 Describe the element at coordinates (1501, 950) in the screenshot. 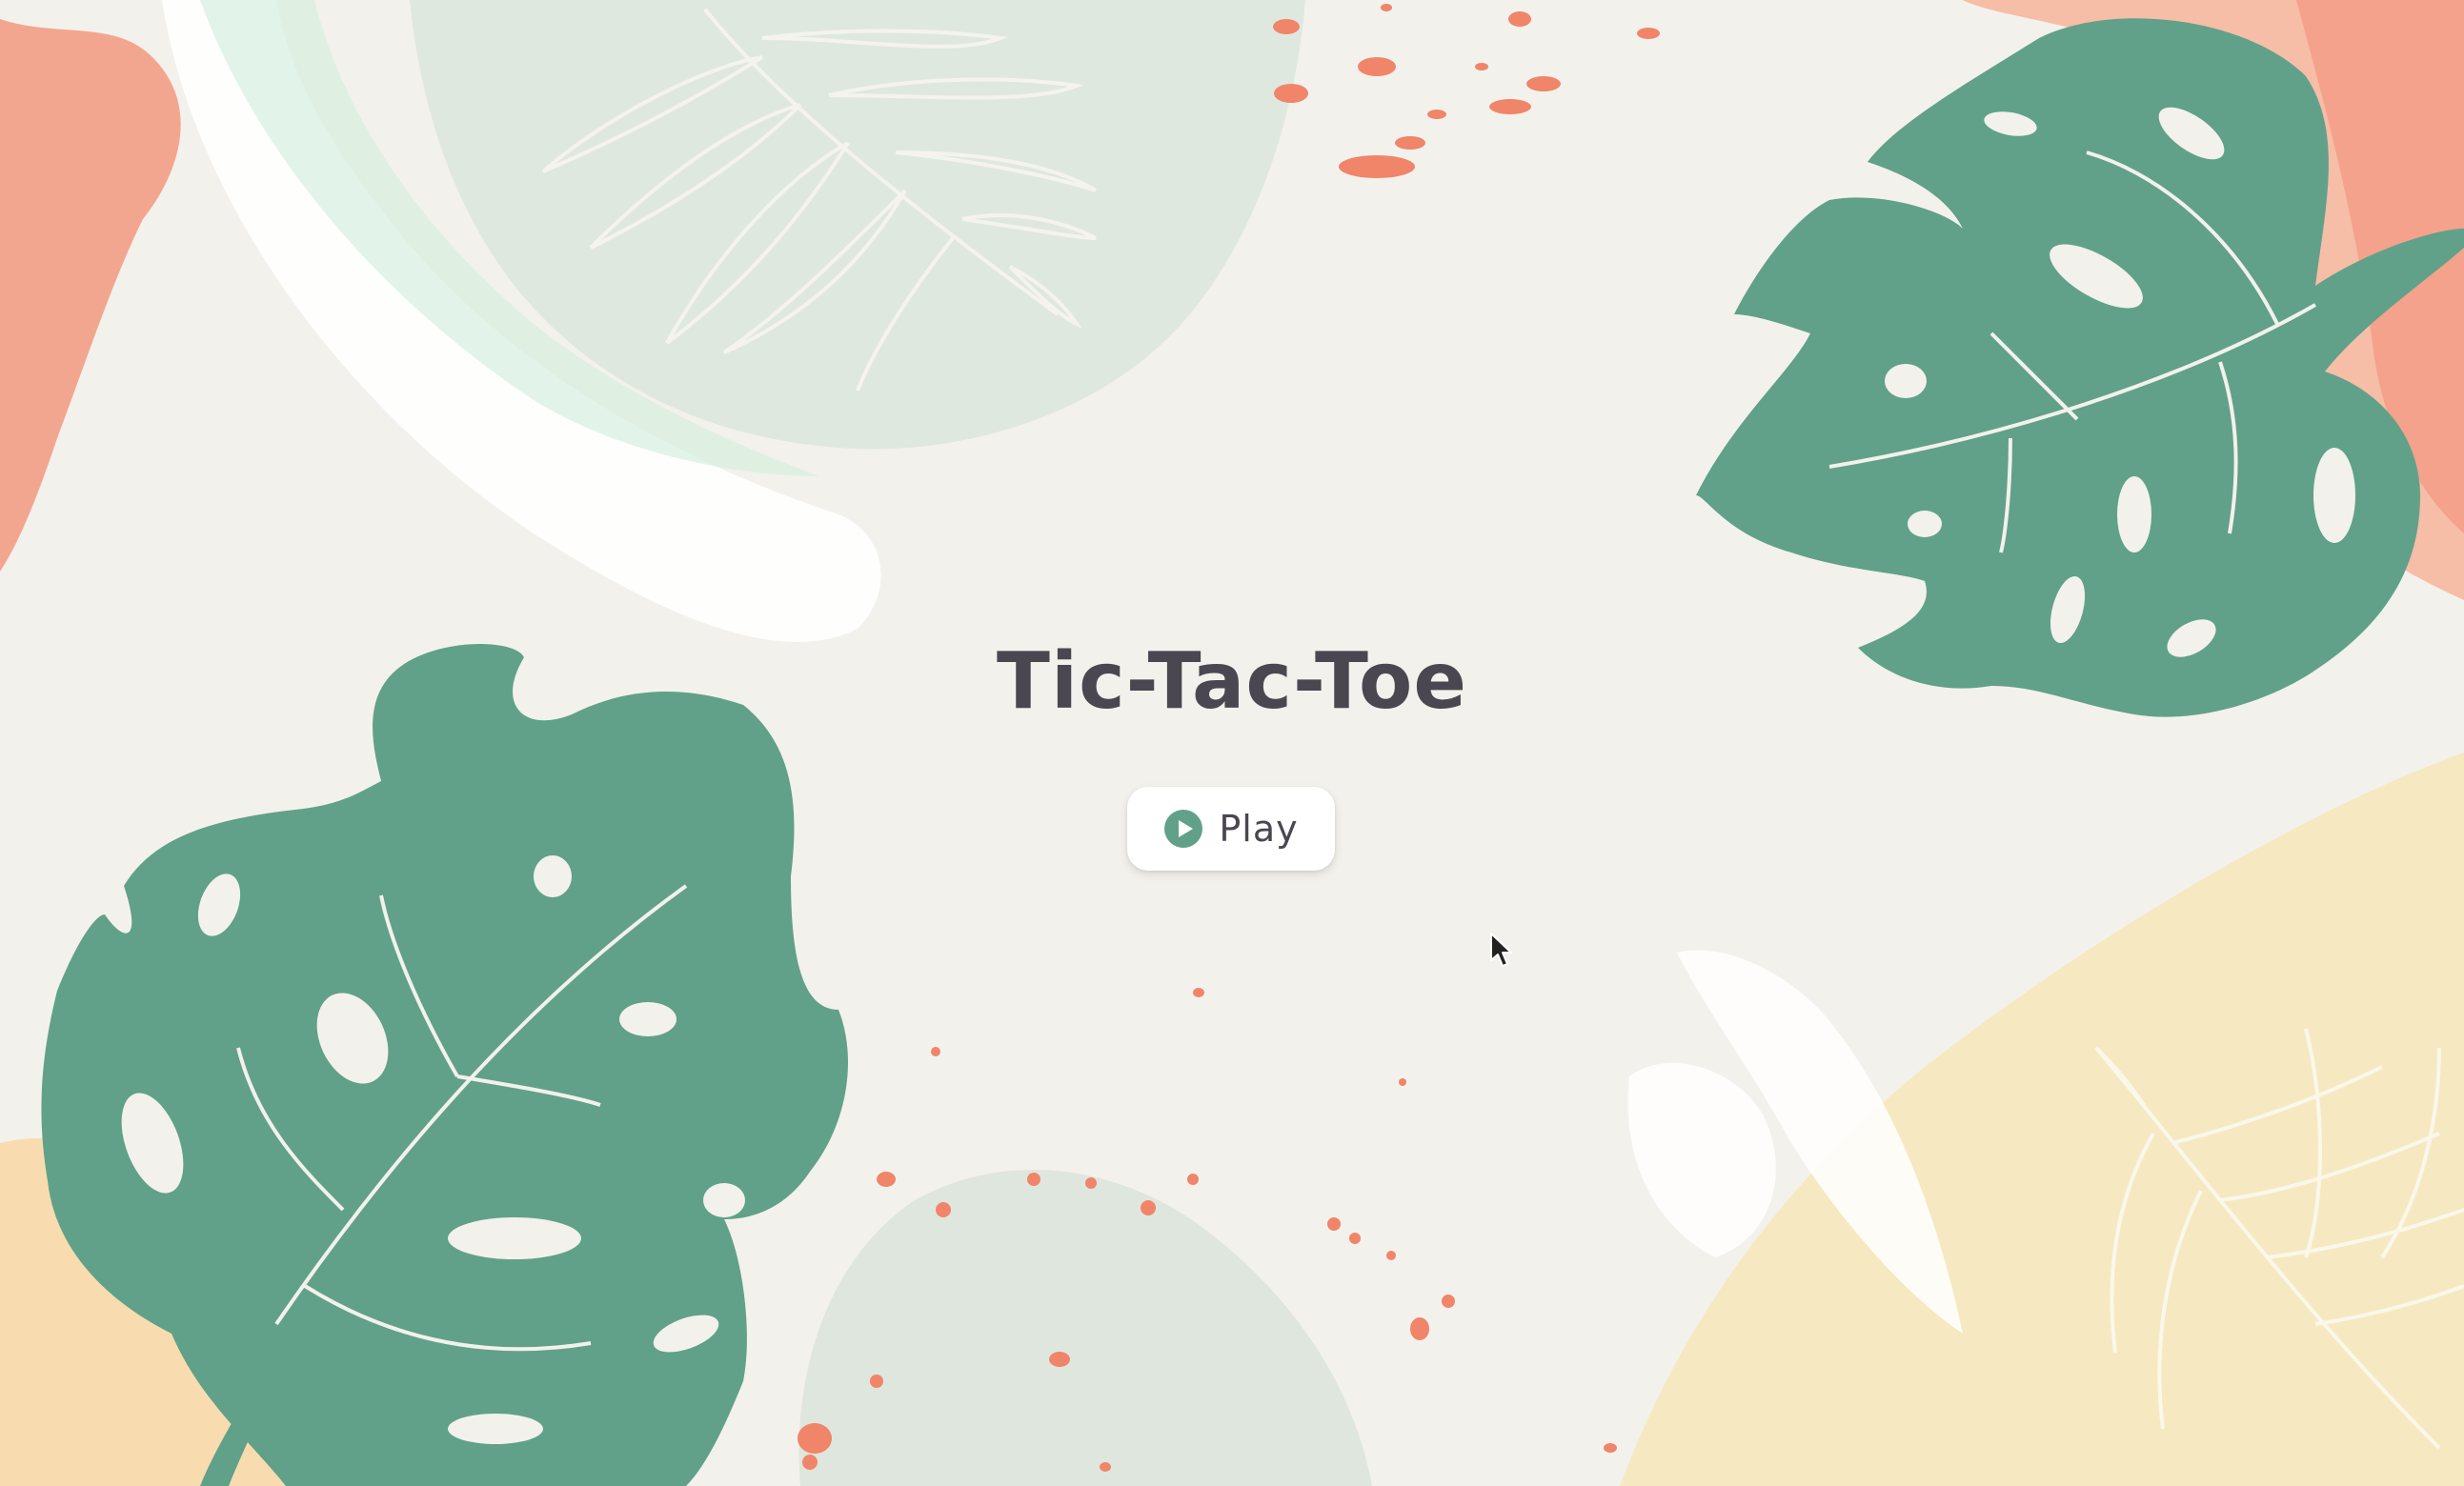

I see `mouse-pointer-icon` at that location.